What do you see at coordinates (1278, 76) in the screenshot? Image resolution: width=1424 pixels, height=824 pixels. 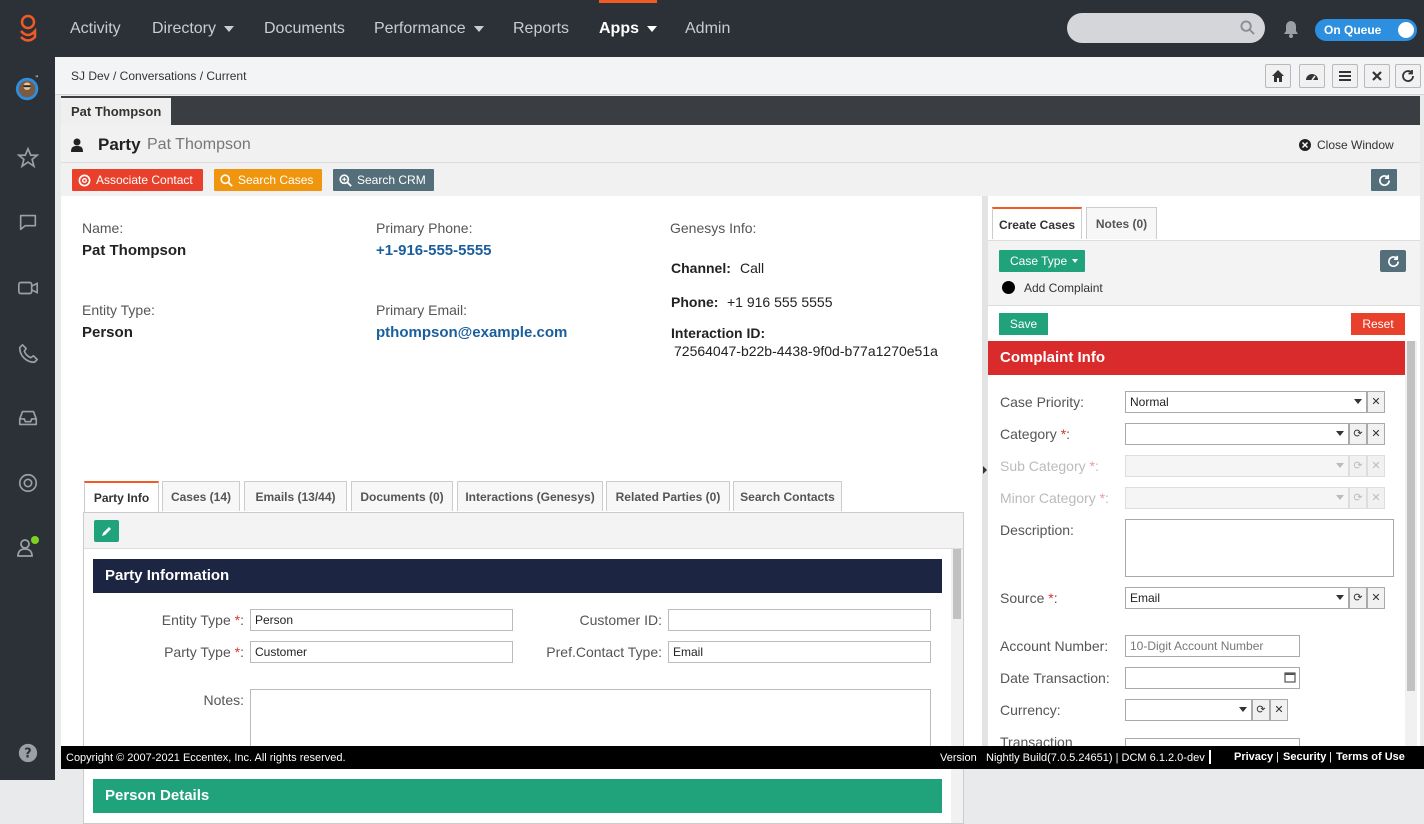 I see `home-button` at bounding box center [1278, 76].